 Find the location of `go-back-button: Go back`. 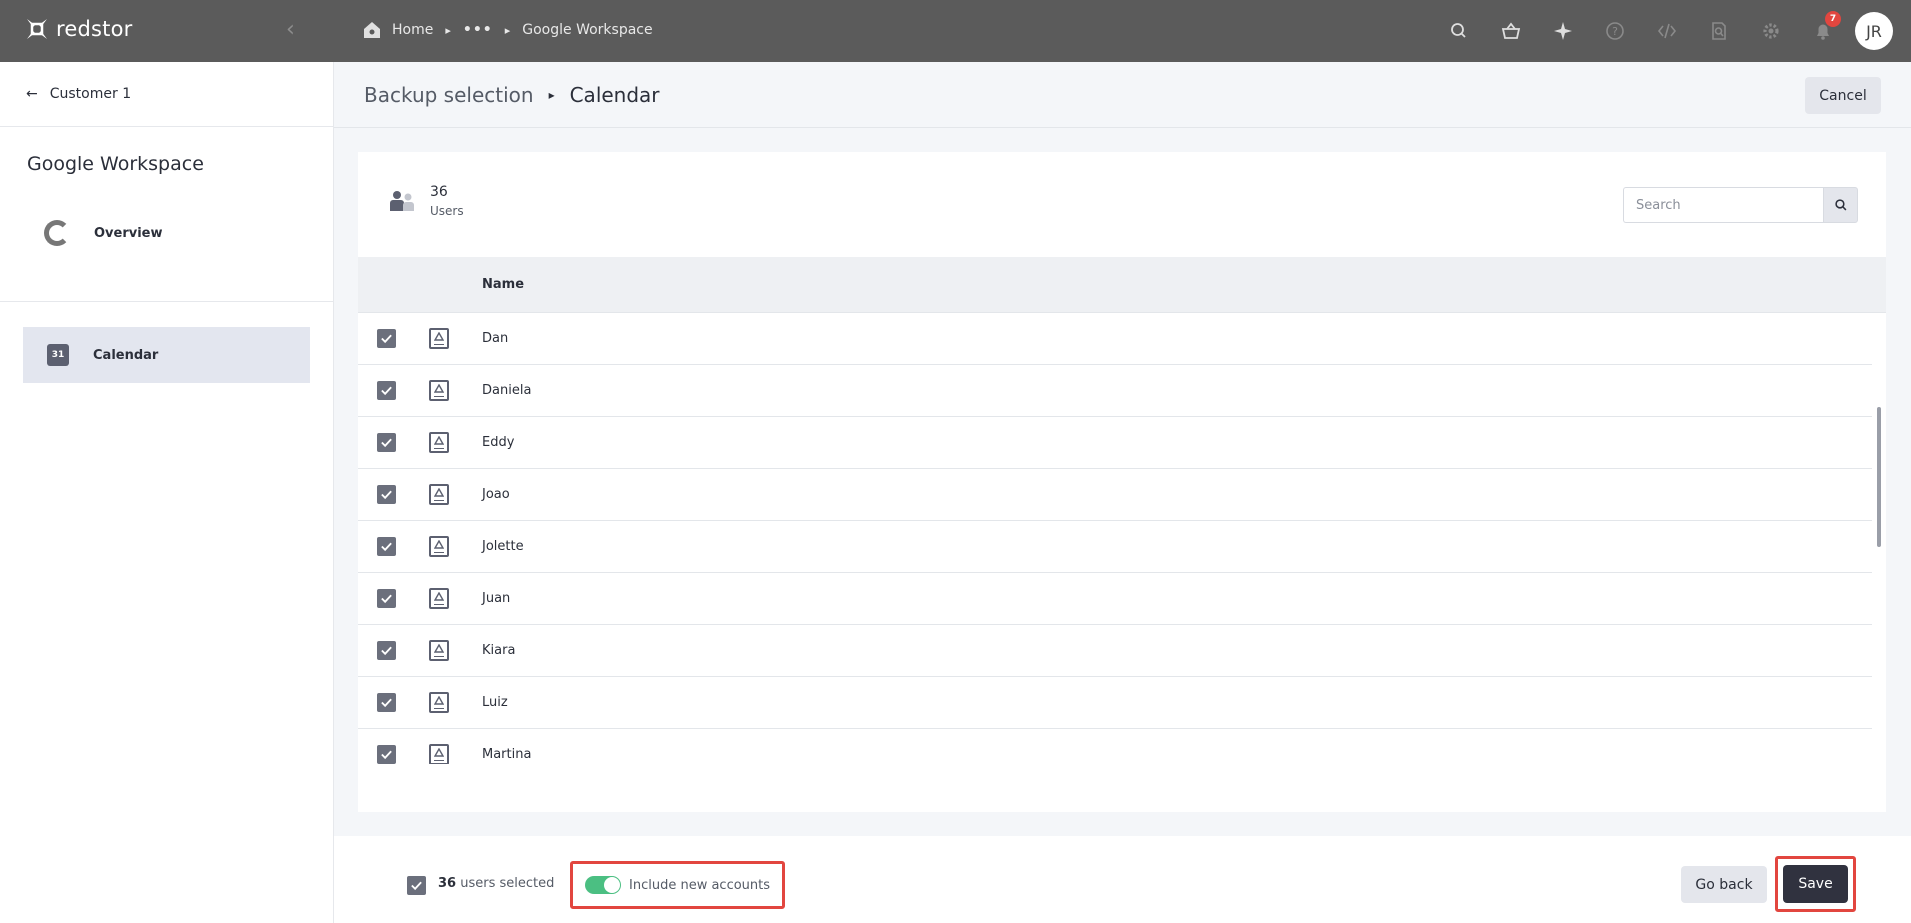

go-back-button: Go back is located at coordinates (1724, 884).